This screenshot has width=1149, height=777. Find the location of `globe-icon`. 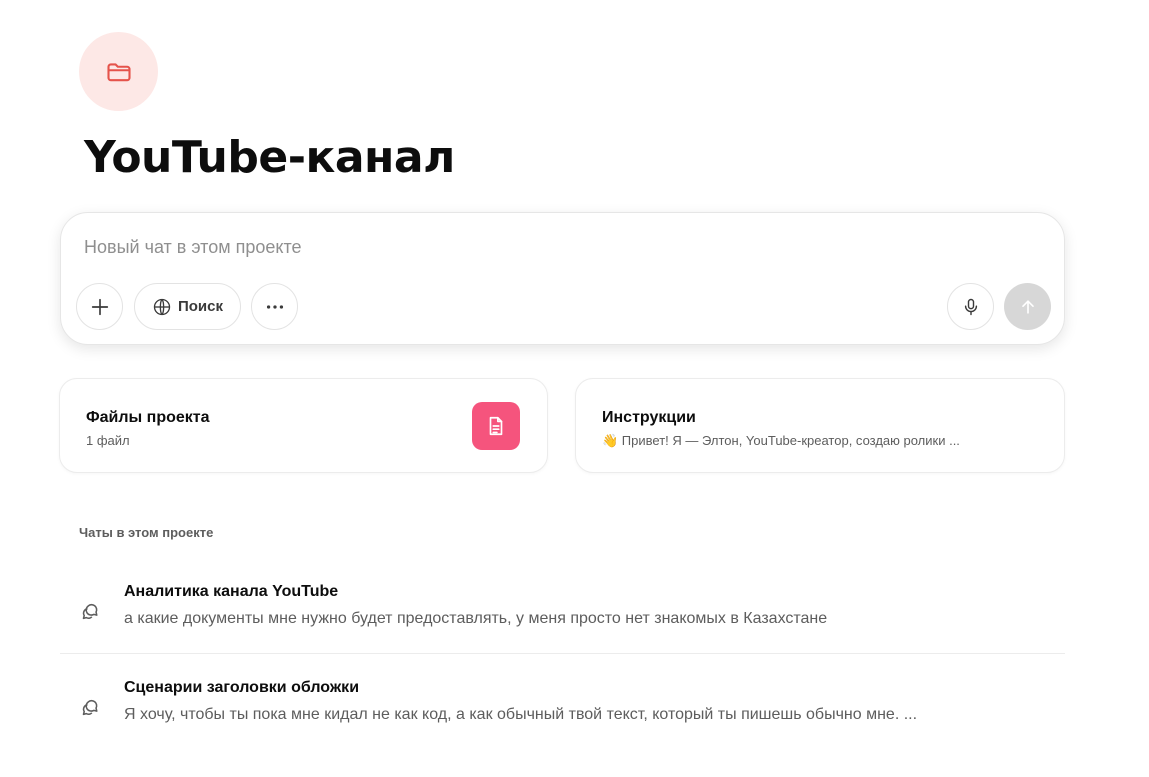

globe-icon is located at coordinates (162, 306).